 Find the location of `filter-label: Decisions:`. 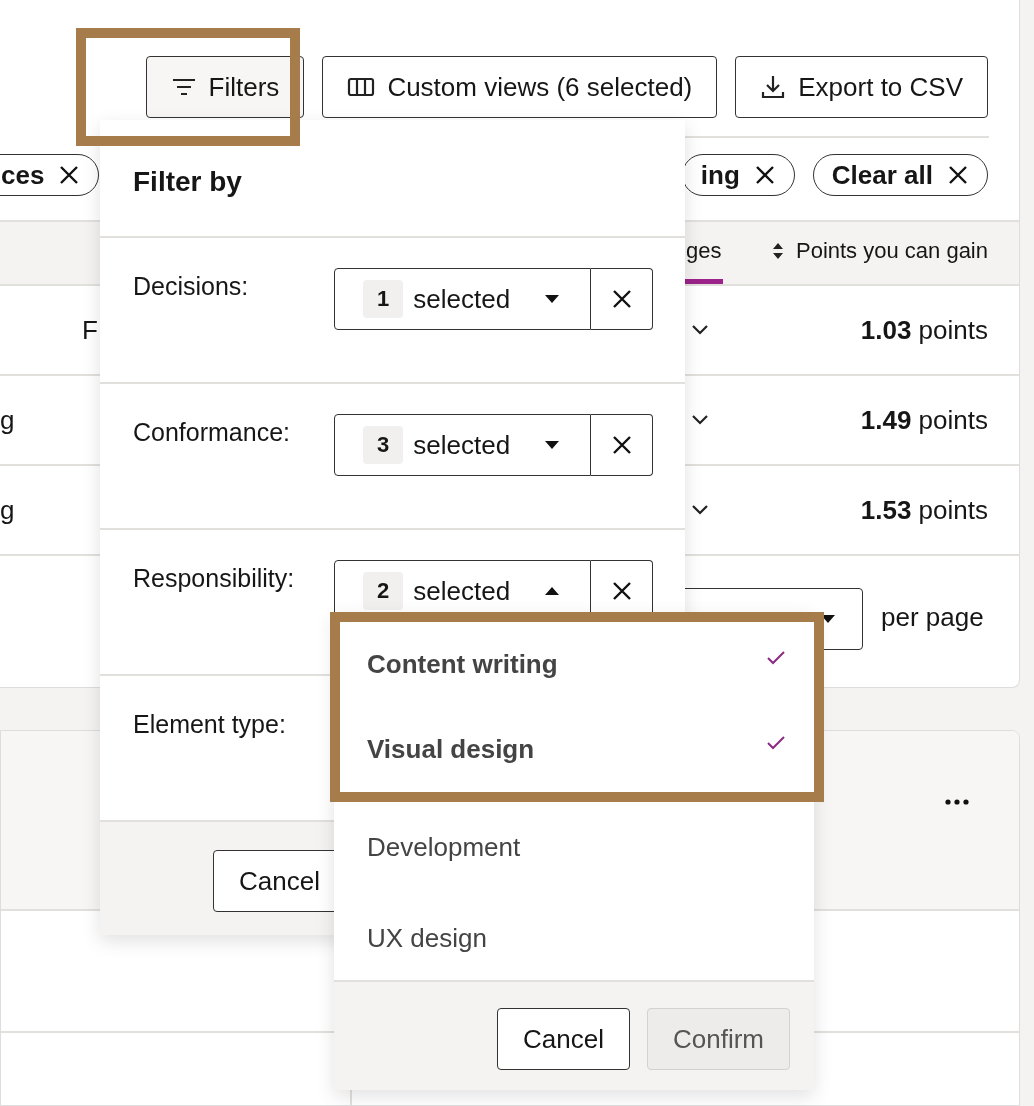

filter-label: Decisions: is located at coordinates (191, 286).